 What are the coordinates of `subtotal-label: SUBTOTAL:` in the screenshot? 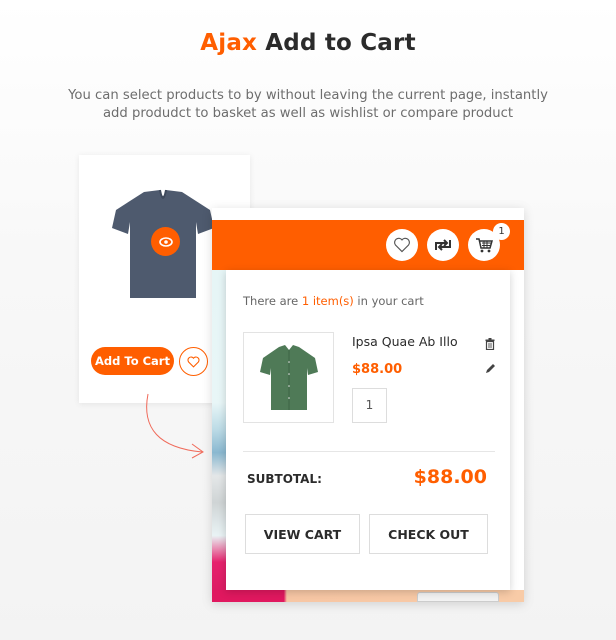 It's located at (284, 479).